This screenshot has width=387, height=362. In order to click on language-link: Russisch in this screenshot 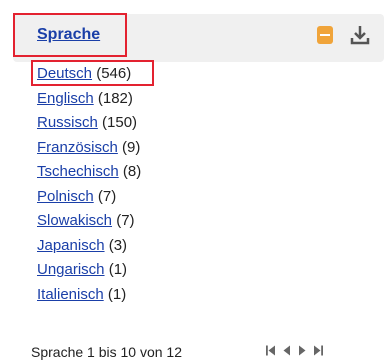, I will do `click(67, 122)`.